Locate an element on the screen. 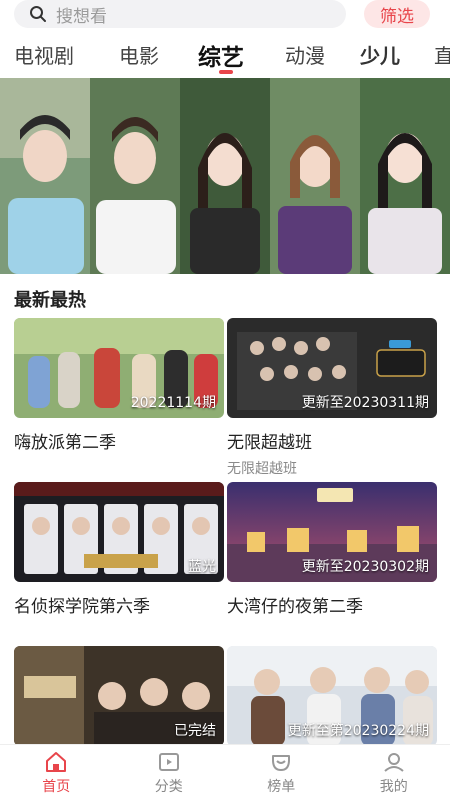 Image resolution: width=450 pixels, height=800 pixels. nav-profile-label: 我的 is located at coordinates (393, 786).